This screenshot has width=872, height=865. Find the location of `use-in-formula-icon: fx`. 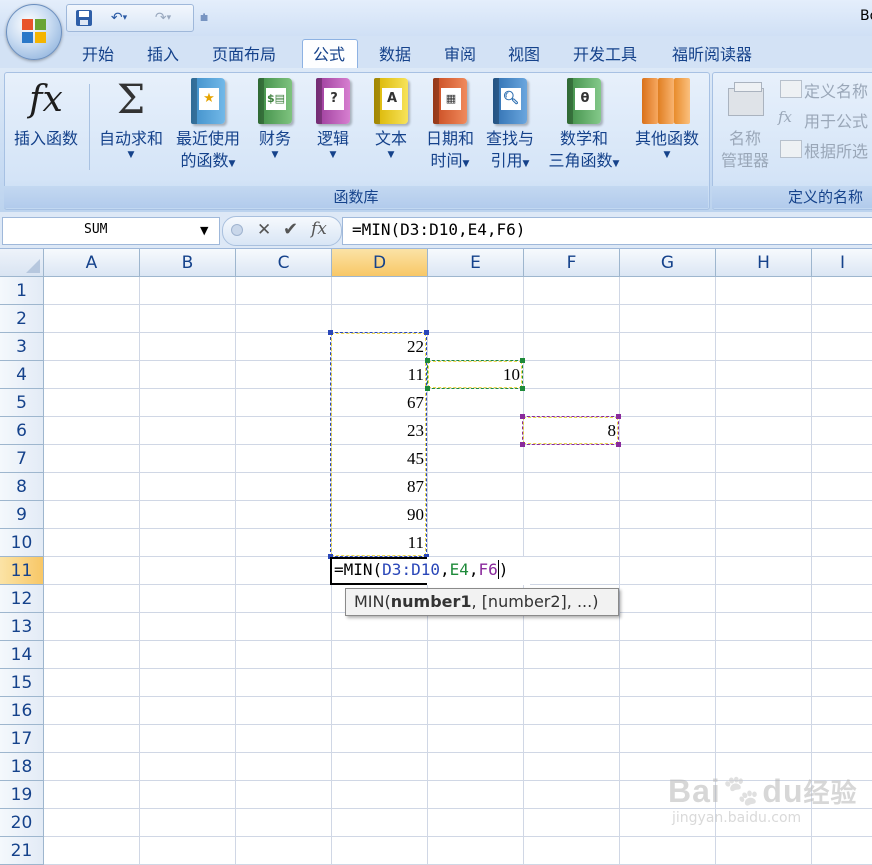

use-in-formula-icon: fx is located at coordinates (785, 117).